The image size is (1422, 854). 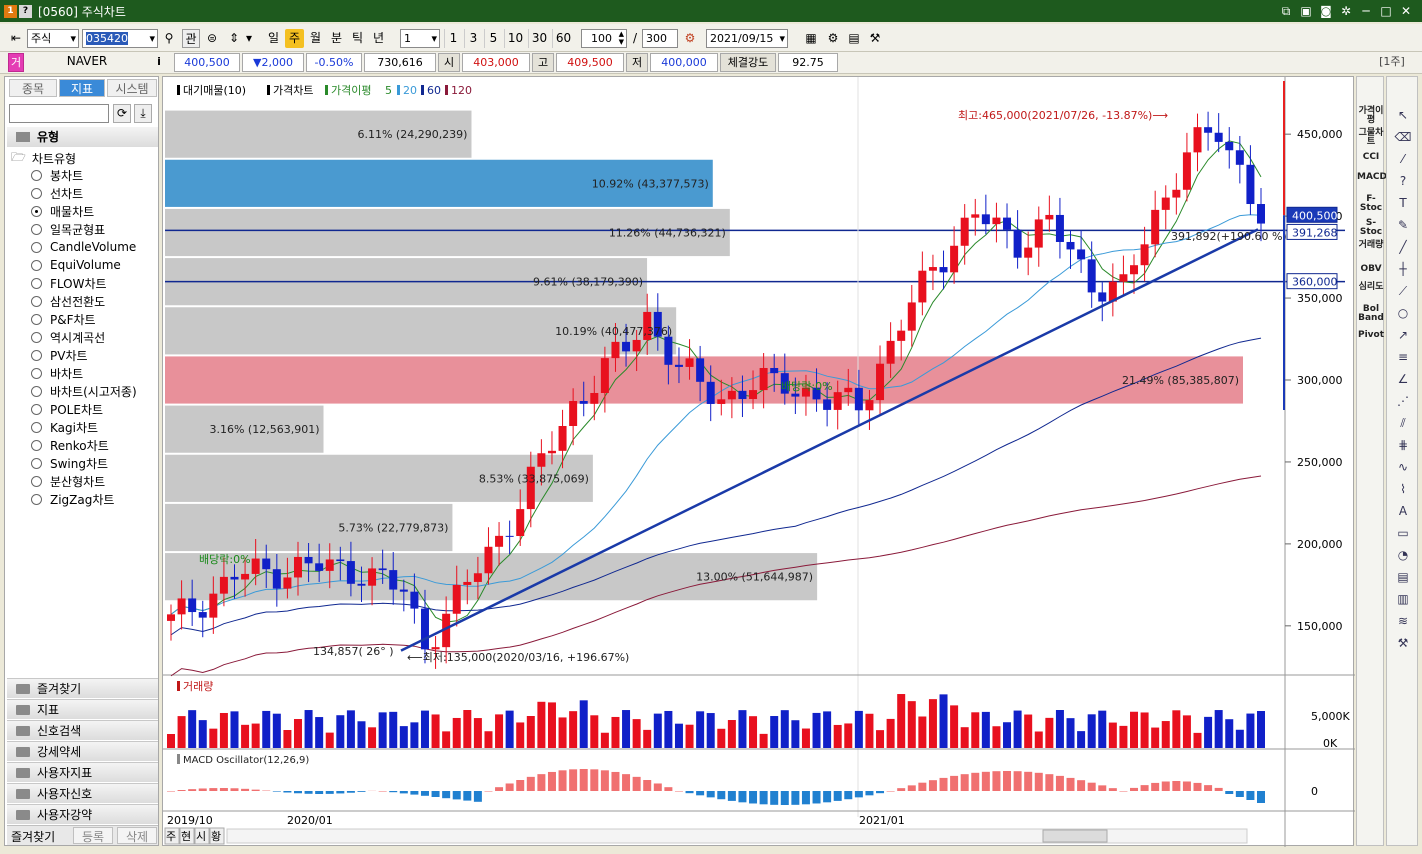 What do you see at coordinates (82, 688) in the screenshot?
I see `sidebar-folder: 즐겨찾기` at bounding box center [82, 688].